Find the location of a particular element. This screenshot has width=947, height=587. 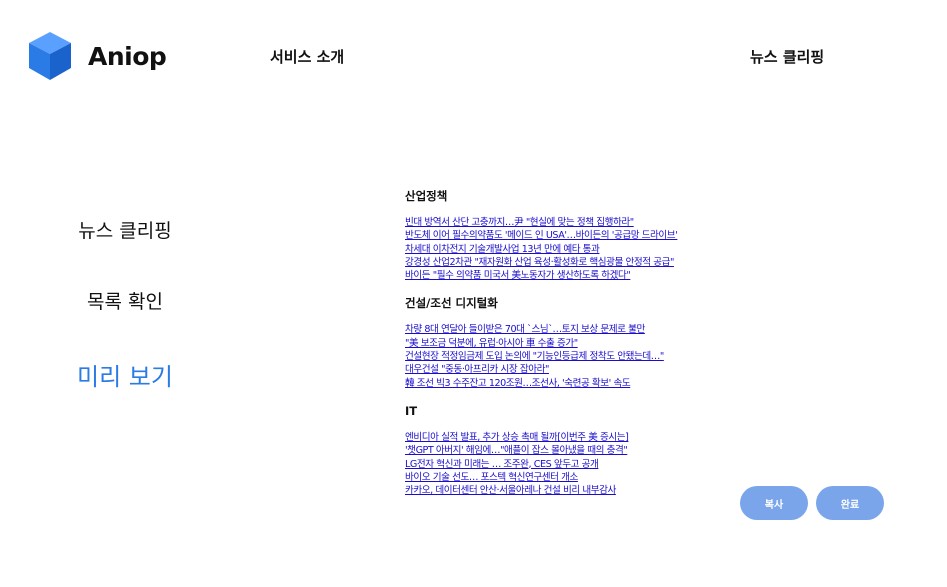

article-link: 차세대 이차전지 기술개발사업 13년 만에 예타 통과 is located at coordinates (570, 249).